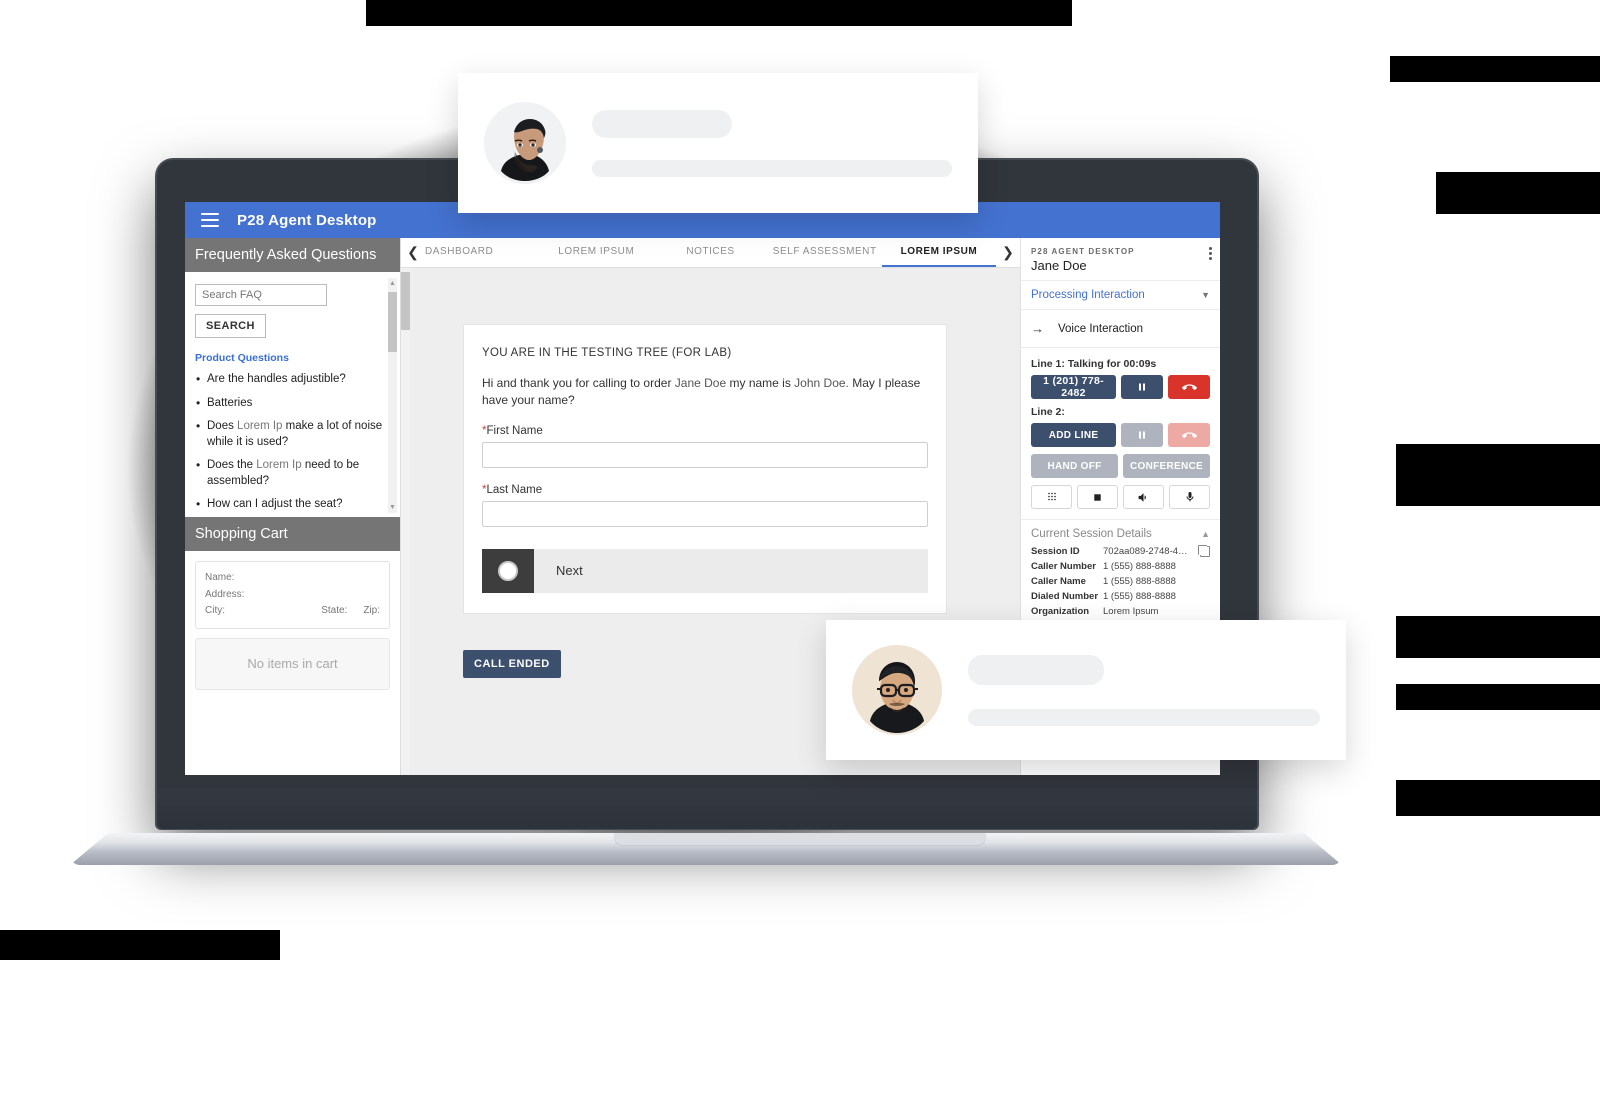  I want to click on session-detail-row: Caller Name 1 (555) 888-8888, so click(1120, 582).